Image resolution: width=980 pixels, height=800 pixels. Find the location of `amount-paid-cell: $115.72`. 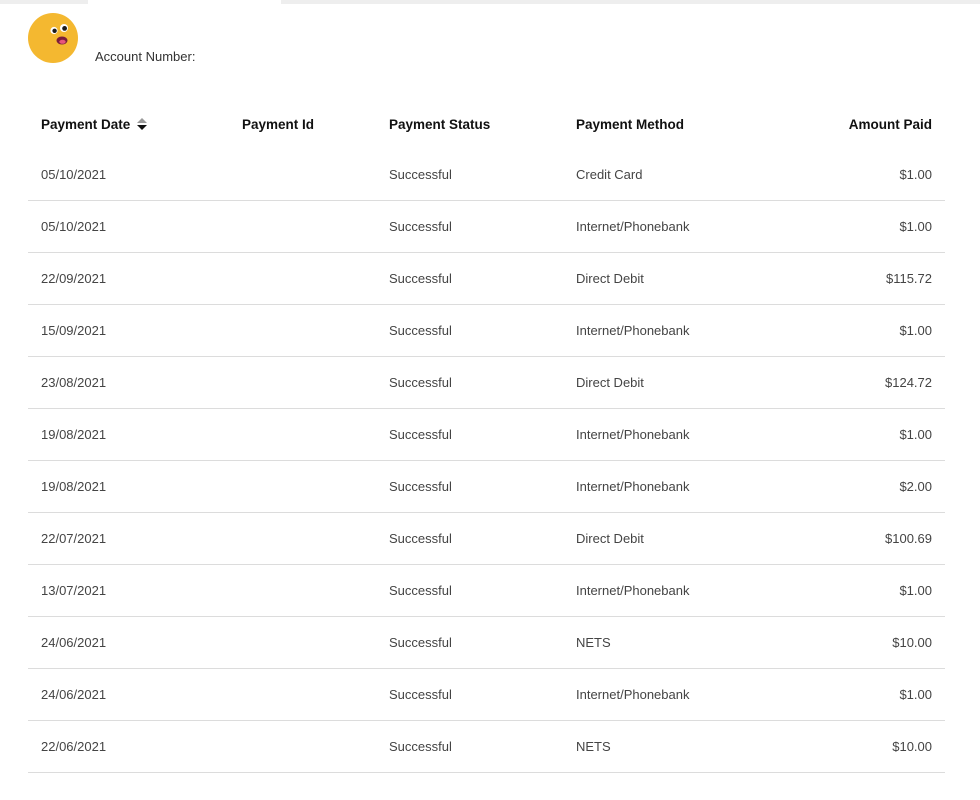

amount-paid-cell: $115.72 is located at coordinates (864, 278).